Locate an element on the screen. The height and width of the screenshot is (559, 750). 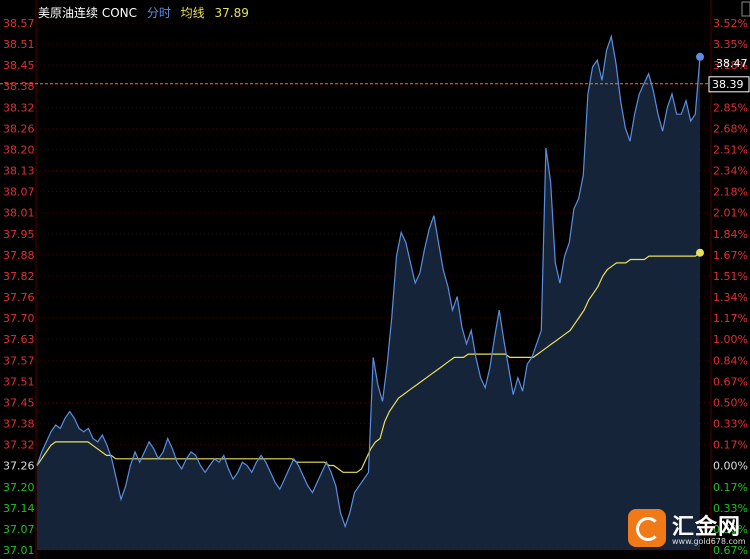
right-tick-label: 2.18% is located at coordinates (730, 192).